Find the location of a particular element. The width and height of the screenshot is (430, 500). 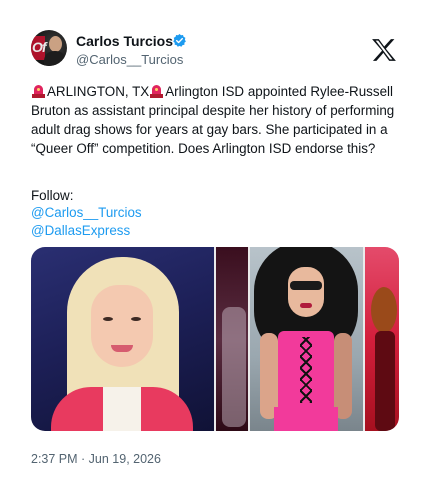

author-name: Carlos Turcios is located at coordinates (124, 41).